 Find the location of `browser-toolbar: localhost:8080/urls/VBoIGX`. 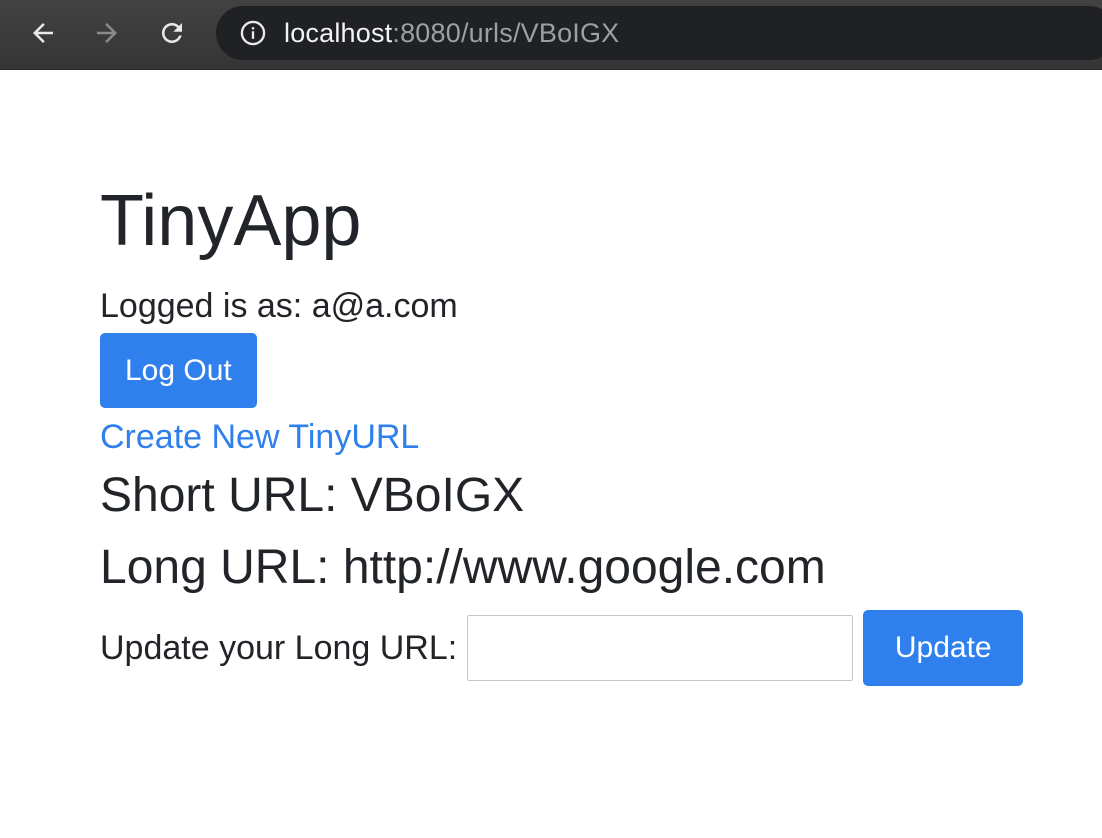

browser-toolbar: localhost:8080/urls/VBoIGX is located at coordinates (551, 35).